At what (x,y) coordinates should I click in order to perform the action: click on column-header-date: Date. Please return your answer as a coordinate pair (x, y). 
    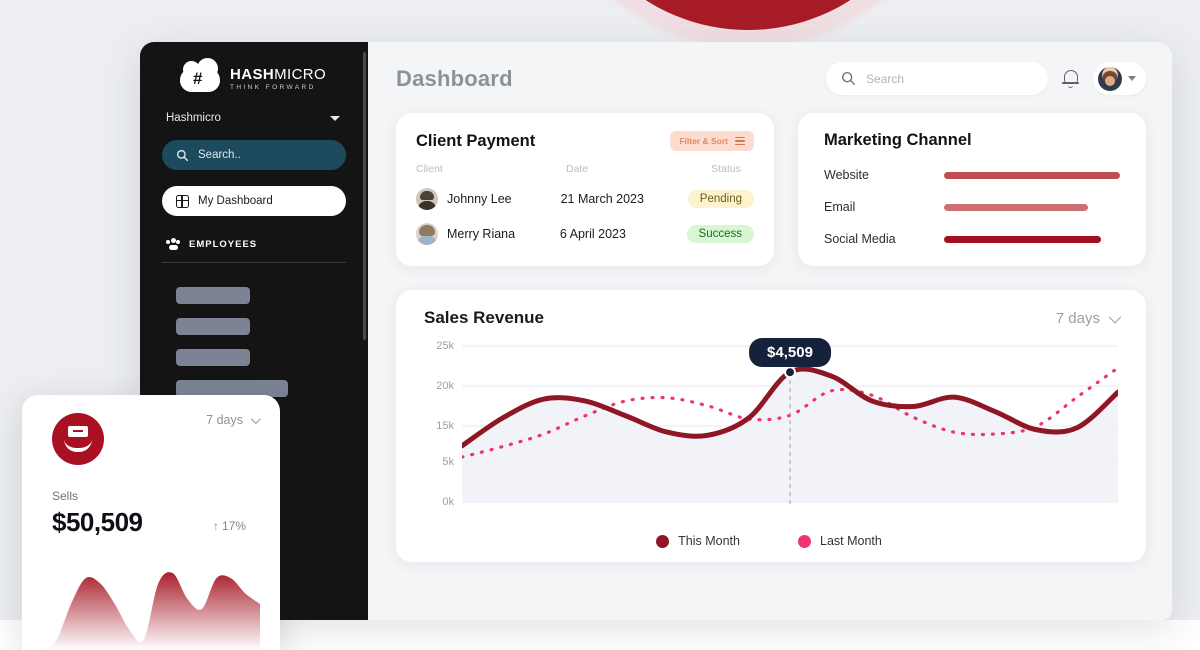
    Looking at the image, I should click on (577, 169).